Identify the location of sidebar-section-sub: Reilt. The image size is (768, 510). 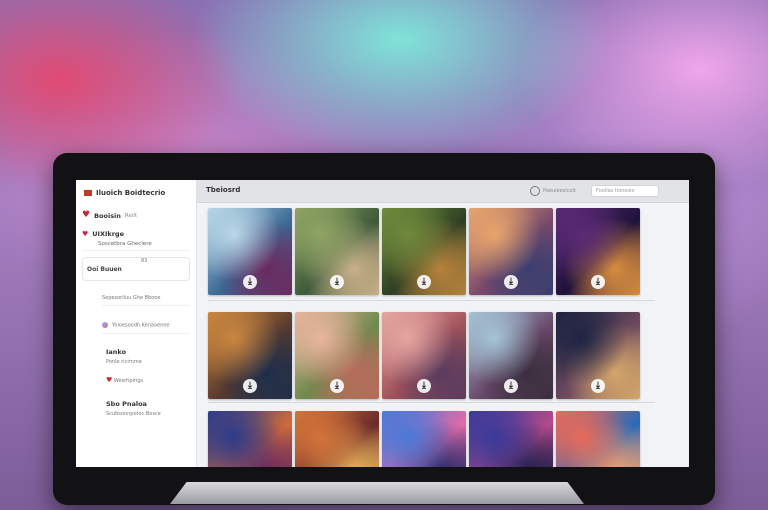
(131, 215).